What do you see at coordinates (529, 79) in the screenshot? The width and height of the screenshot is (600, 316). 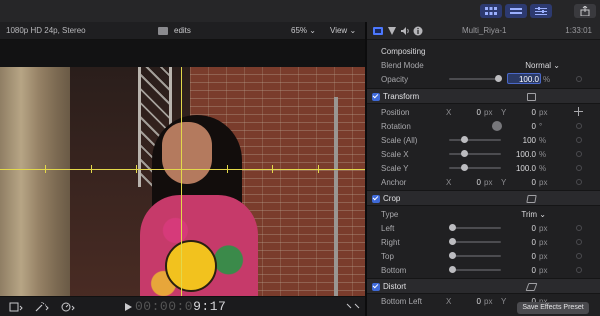 I see `opacity-value: 100.0` at bounding box center [529, 79].